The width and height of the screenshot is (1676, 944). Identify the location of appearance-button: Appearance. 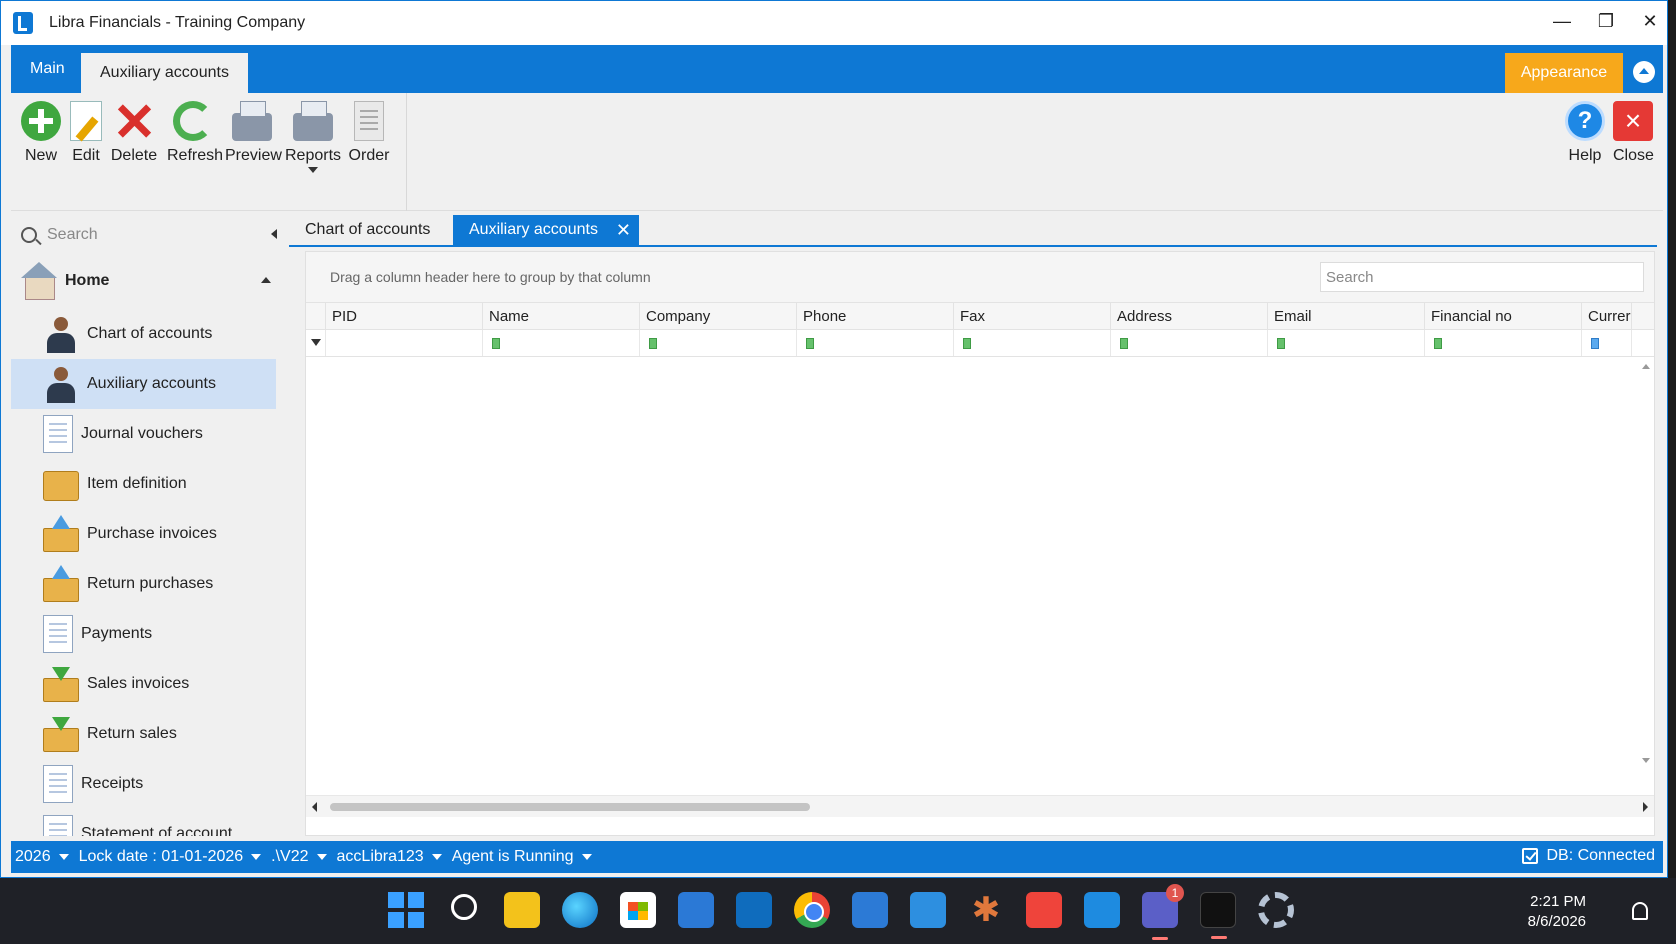
(1564, 73).